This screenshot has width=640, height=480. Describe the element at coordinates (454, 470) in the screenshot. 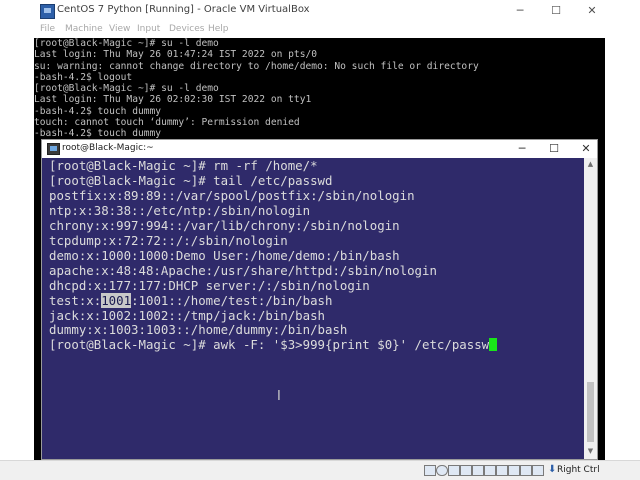

I see `audio-icon` at that location.